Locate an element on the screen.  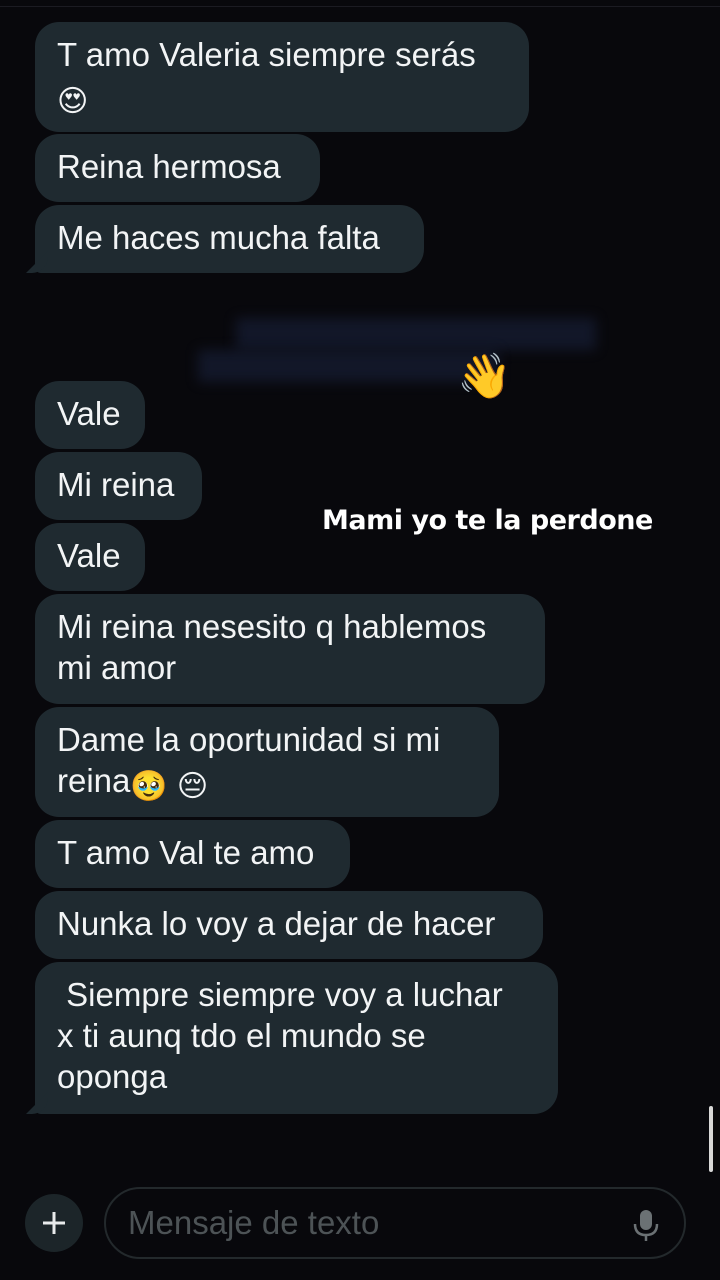
message-input-placeholder: Mensaje de texto is located at coordinates (254, 1222).